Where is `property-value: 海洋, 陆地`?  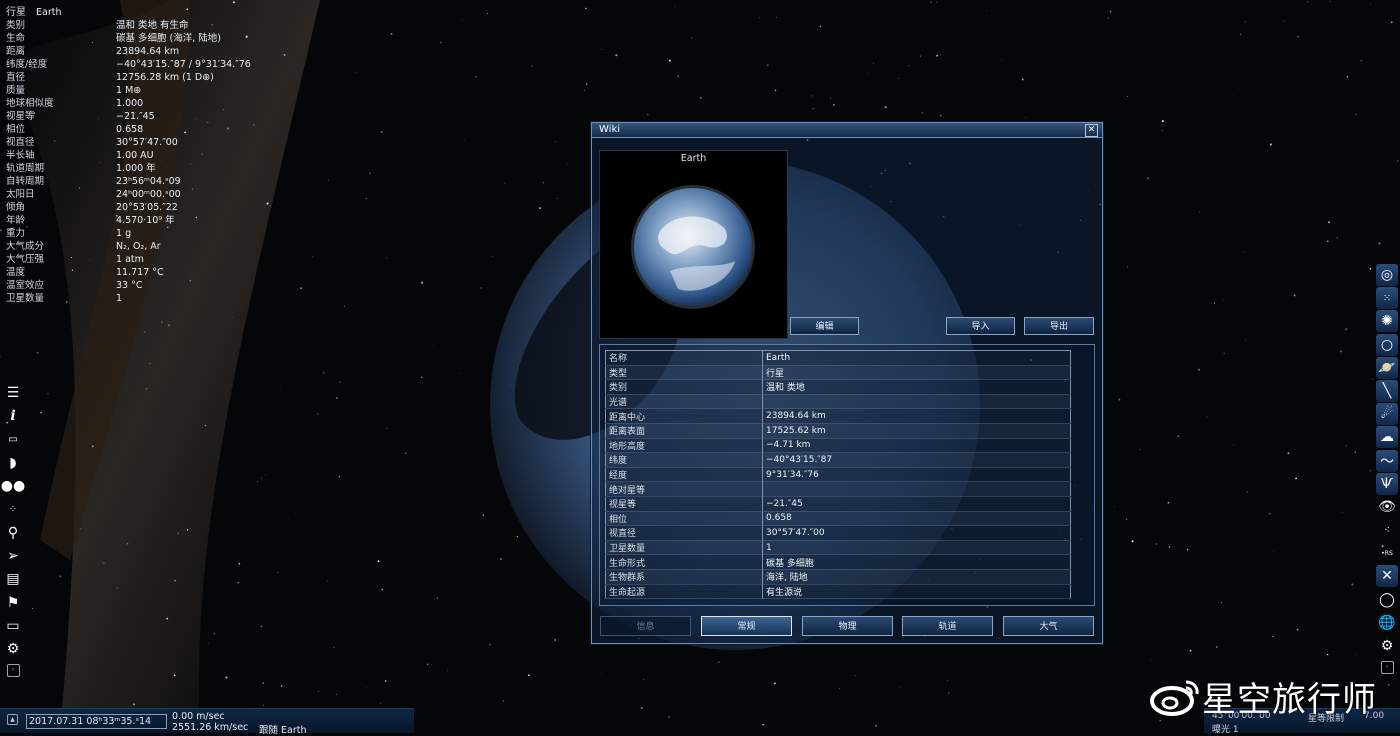 property-value: 海洋, 陆地 is located at coordinates (917, 576).